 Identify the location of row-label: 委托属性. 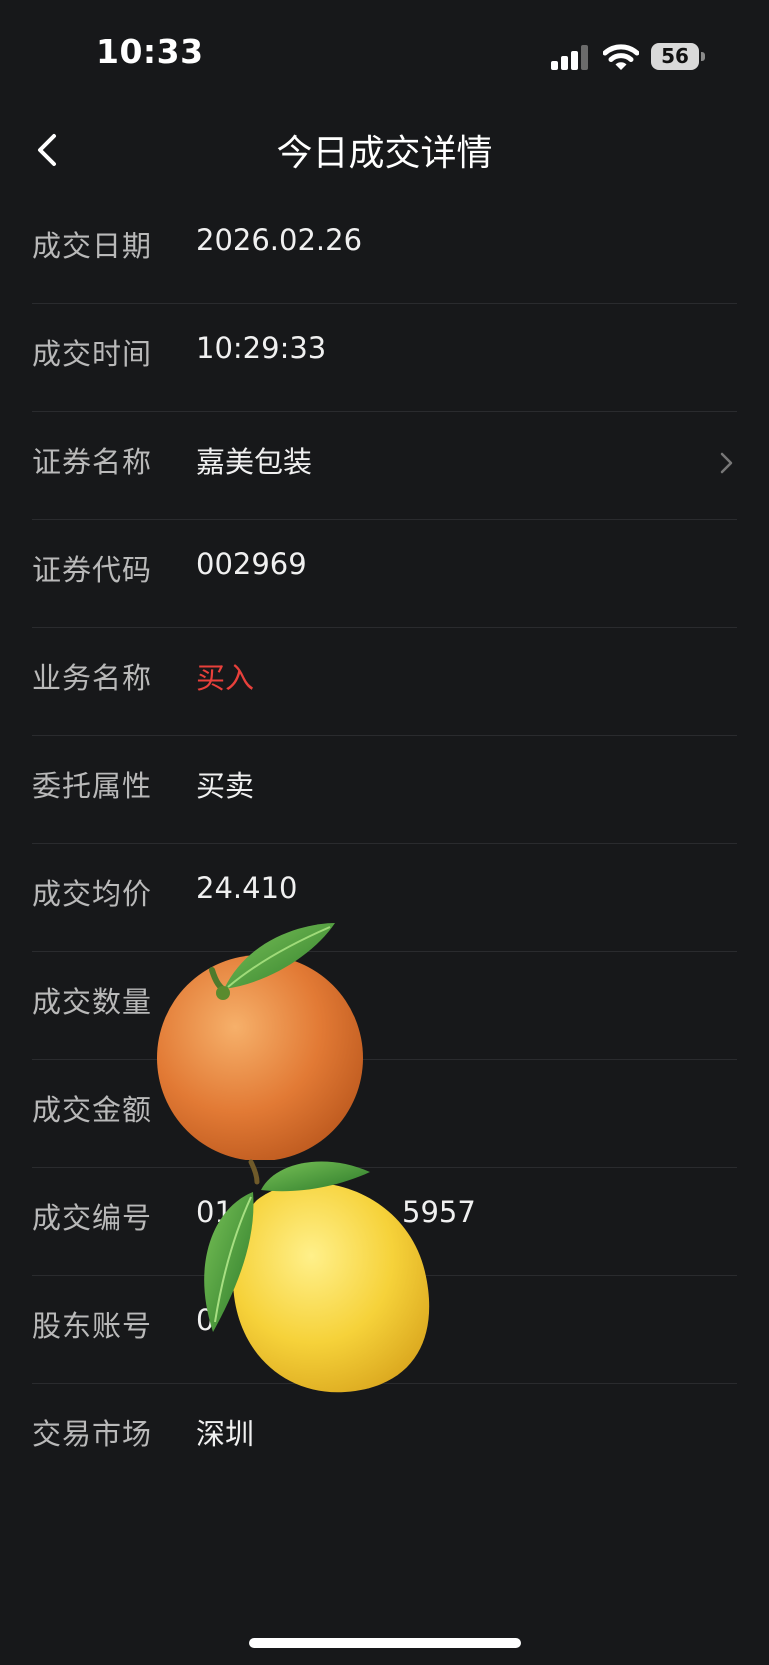
(92, 786).